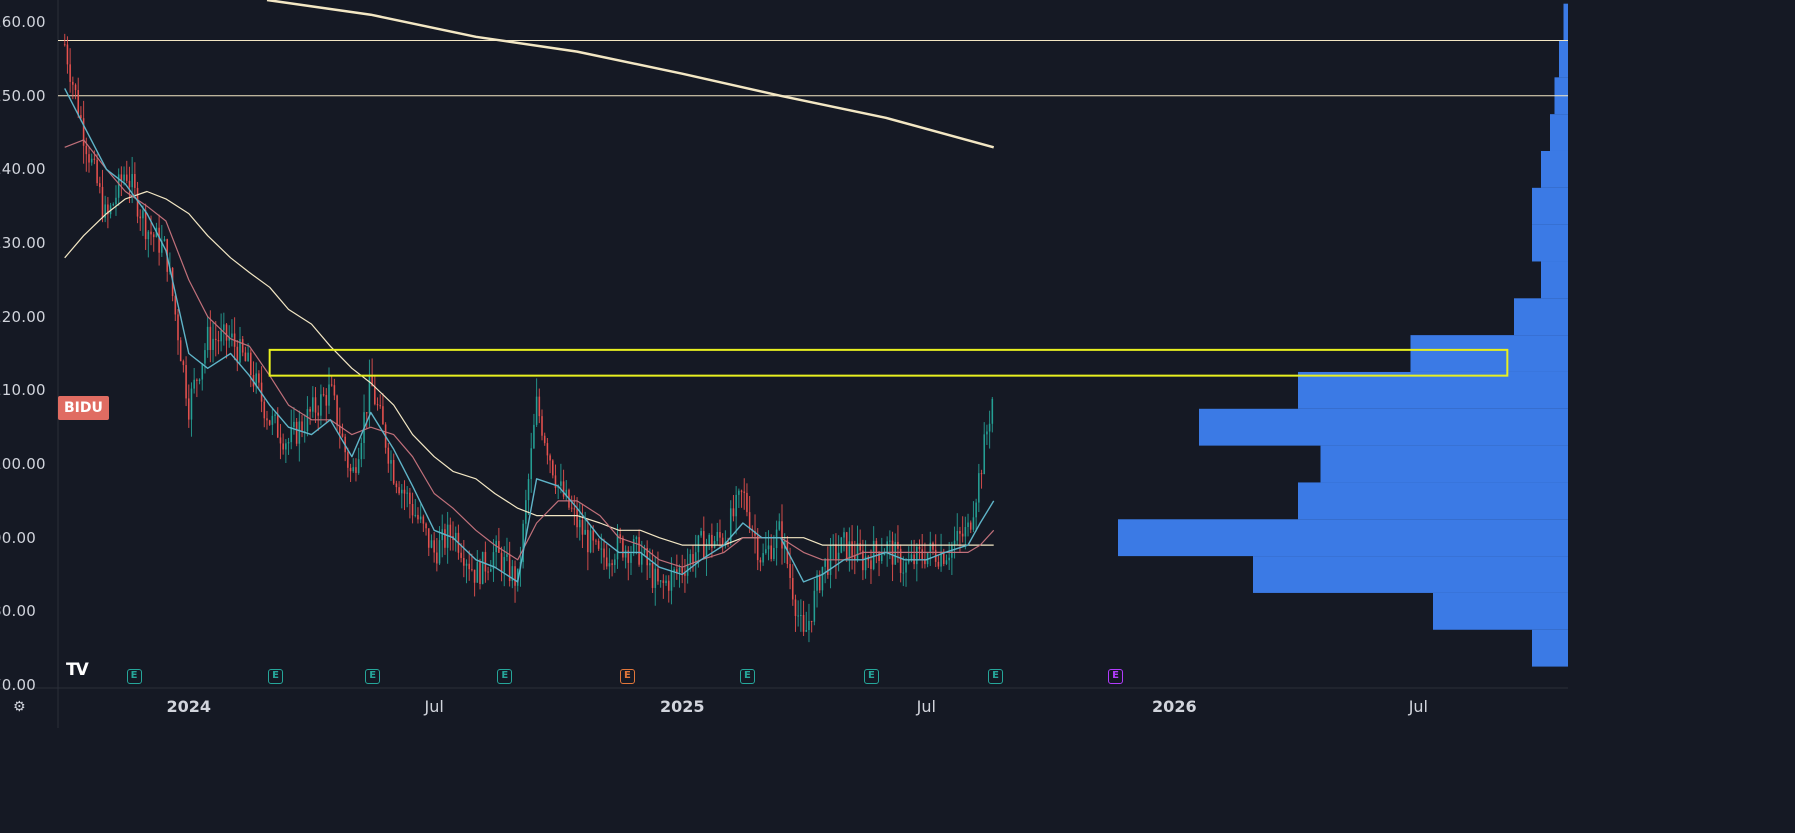 Image resolution: width=1795 pixels, height=833 pixels. What do you see at coordinates (23, 316) in the screenshot?
I see `price-axis-label: 120.00` at bounding box center [23, 316].